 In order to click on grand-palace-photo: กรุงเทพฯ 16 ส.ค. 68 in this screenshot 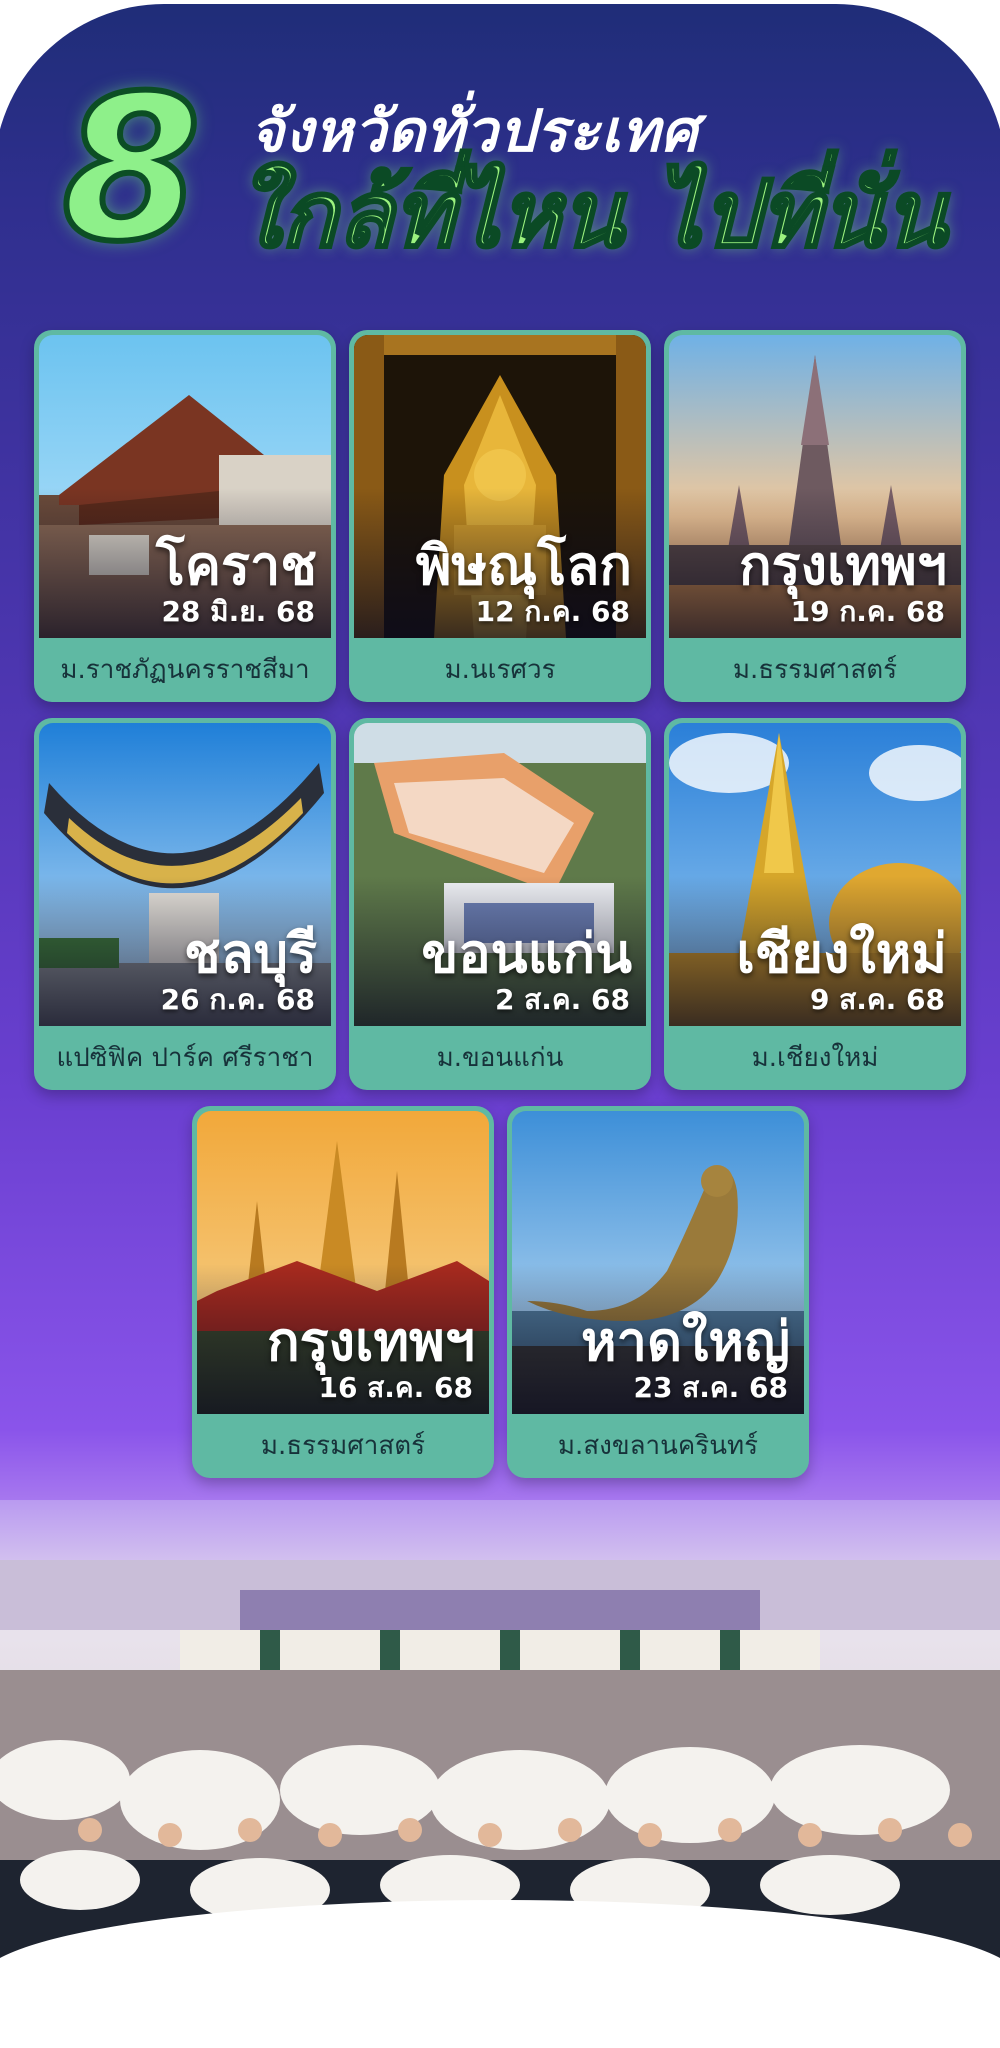, I will do `click(343, 1262)`.